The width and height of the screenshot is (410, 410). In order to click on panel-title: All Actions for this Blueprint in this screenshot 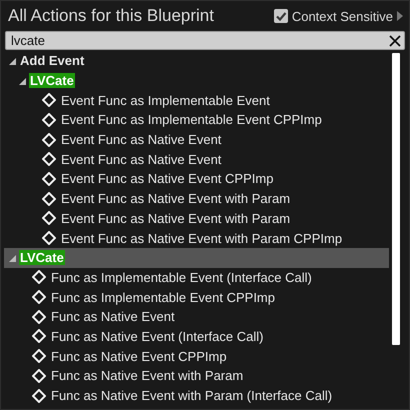, I will do `click(111, 16)`.